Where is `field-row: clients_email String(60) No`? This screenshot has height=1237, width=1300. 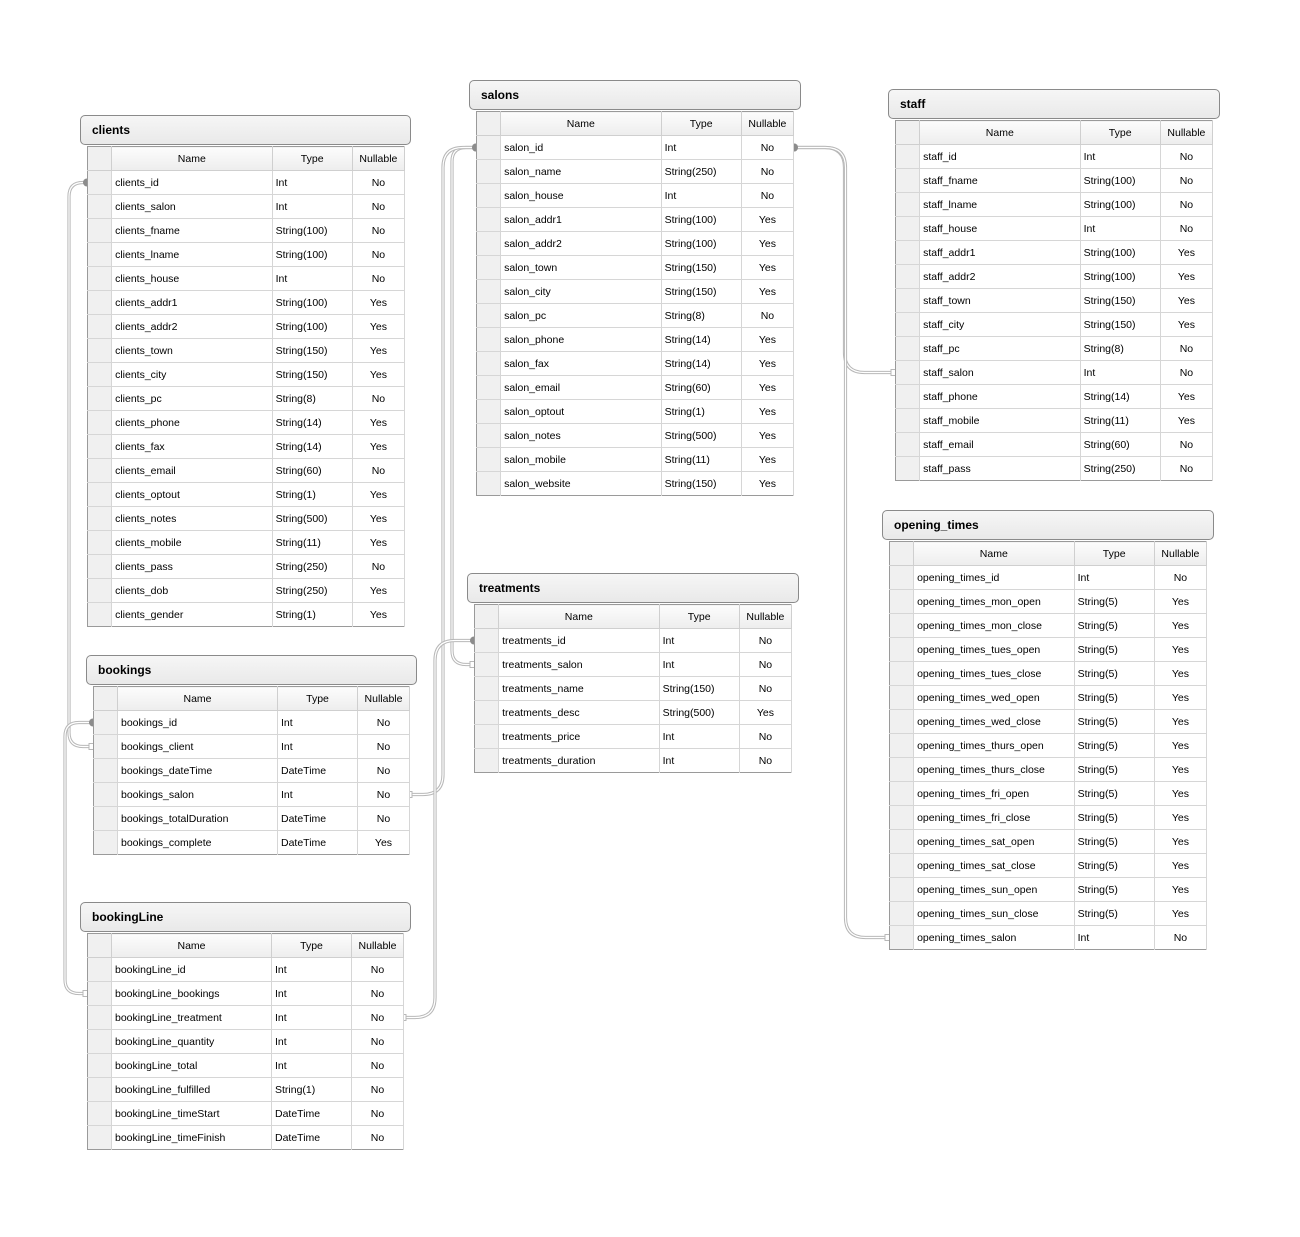 field-row: clients_email String(60) No is located at coordinates (246, 470).